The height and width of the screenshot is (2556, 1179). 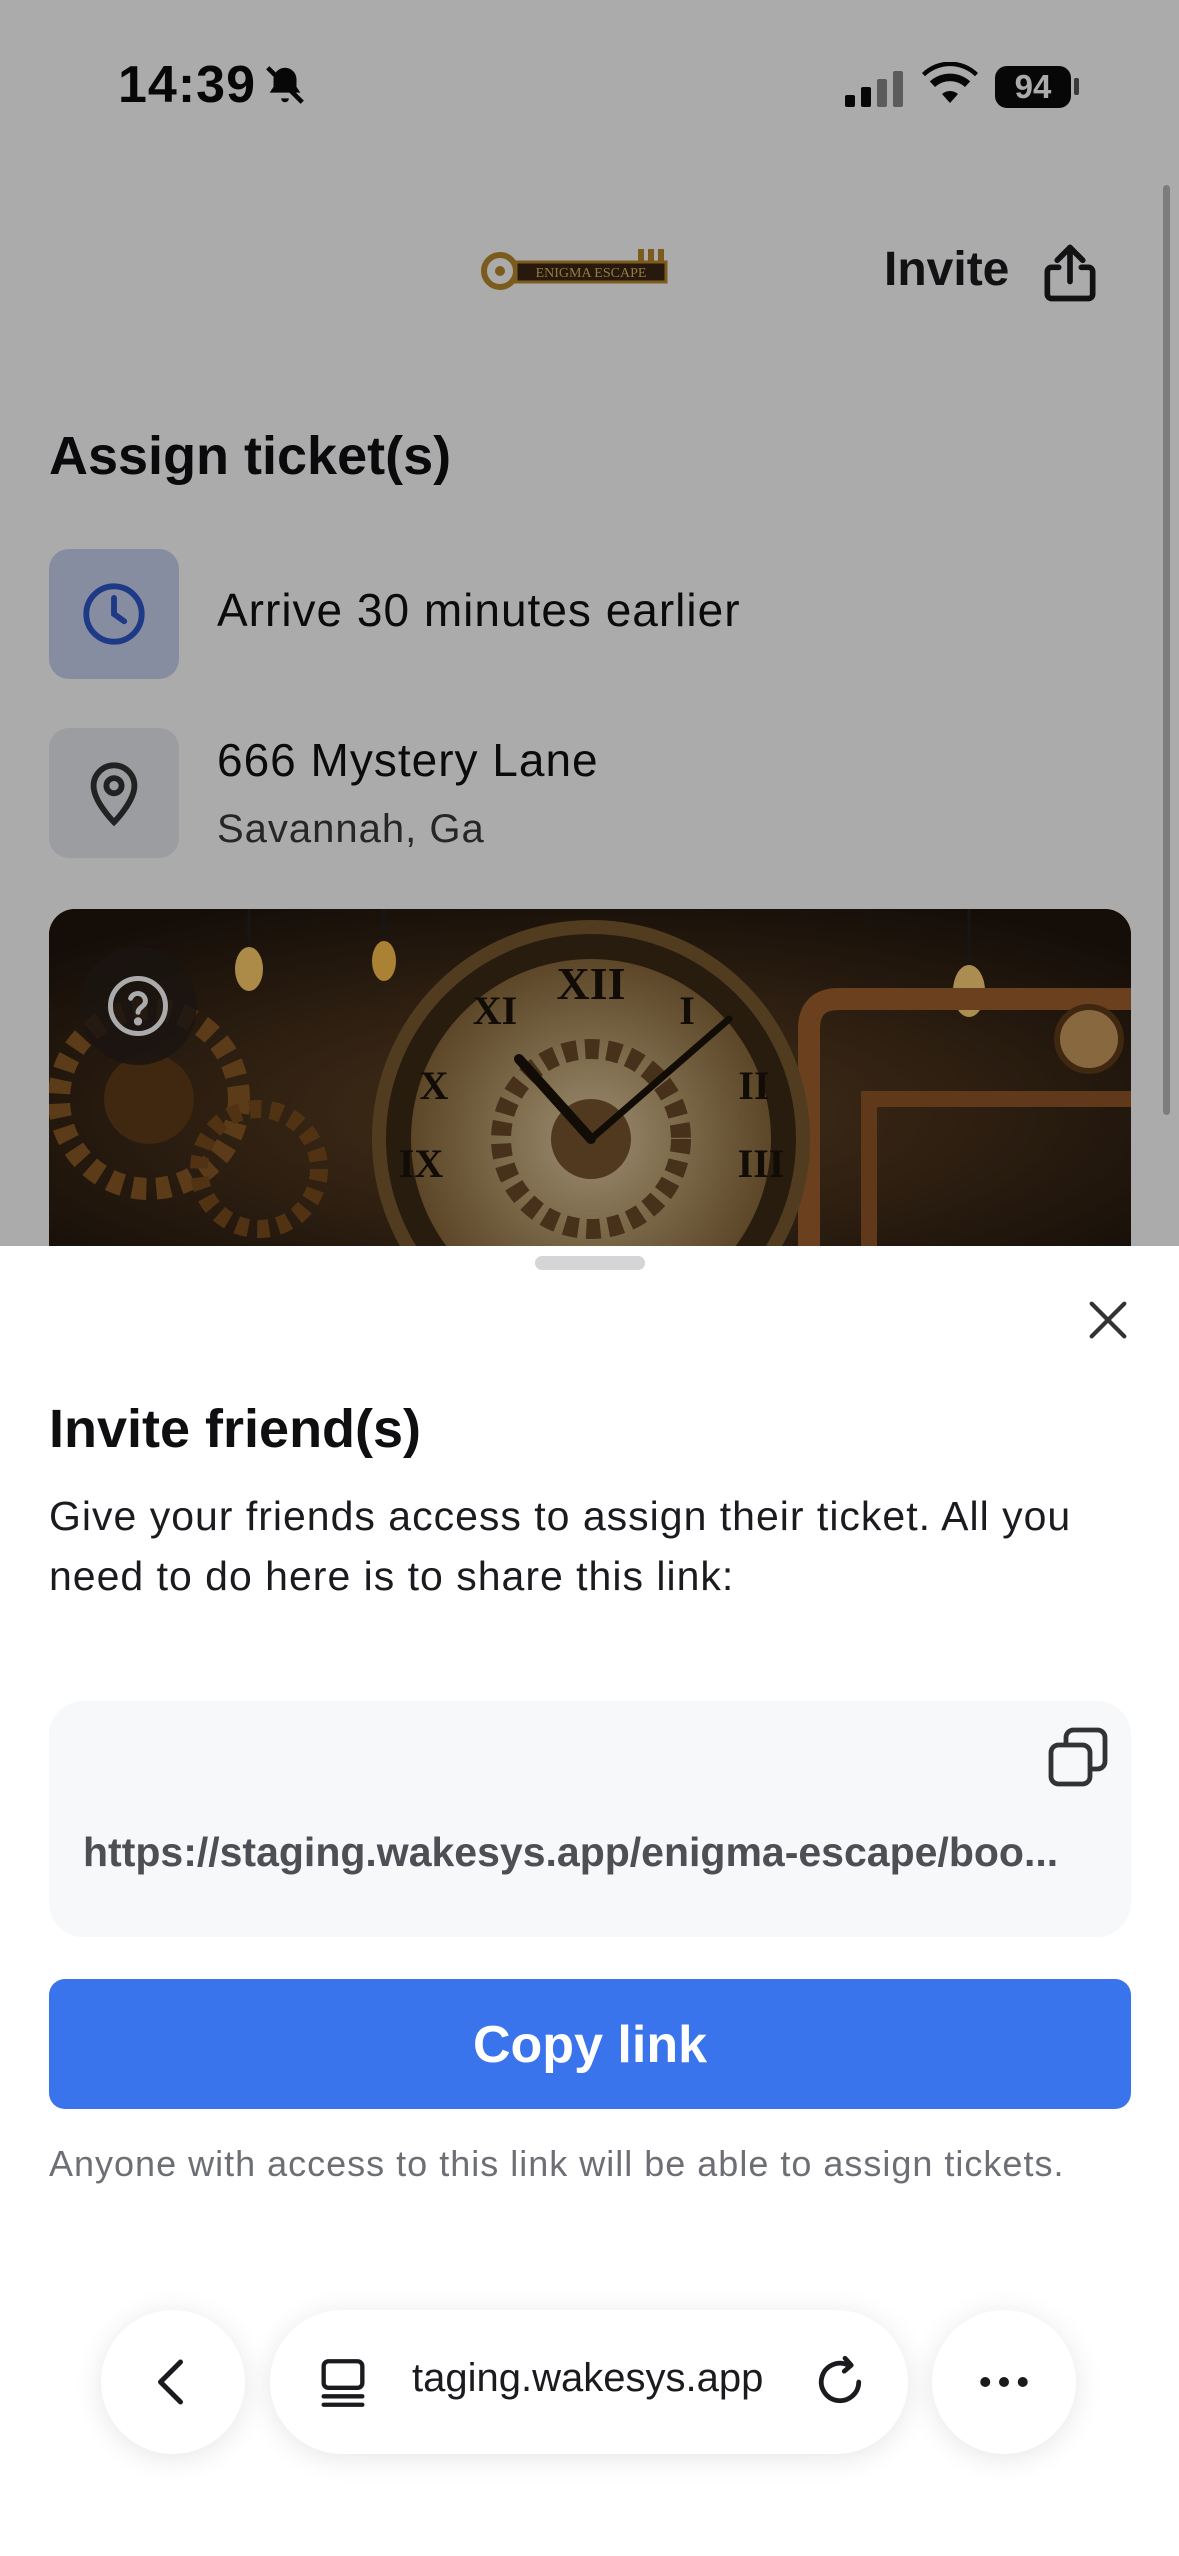 I want to click on address-bar: taging.wakesys.app, so click(x=589, y=2382).